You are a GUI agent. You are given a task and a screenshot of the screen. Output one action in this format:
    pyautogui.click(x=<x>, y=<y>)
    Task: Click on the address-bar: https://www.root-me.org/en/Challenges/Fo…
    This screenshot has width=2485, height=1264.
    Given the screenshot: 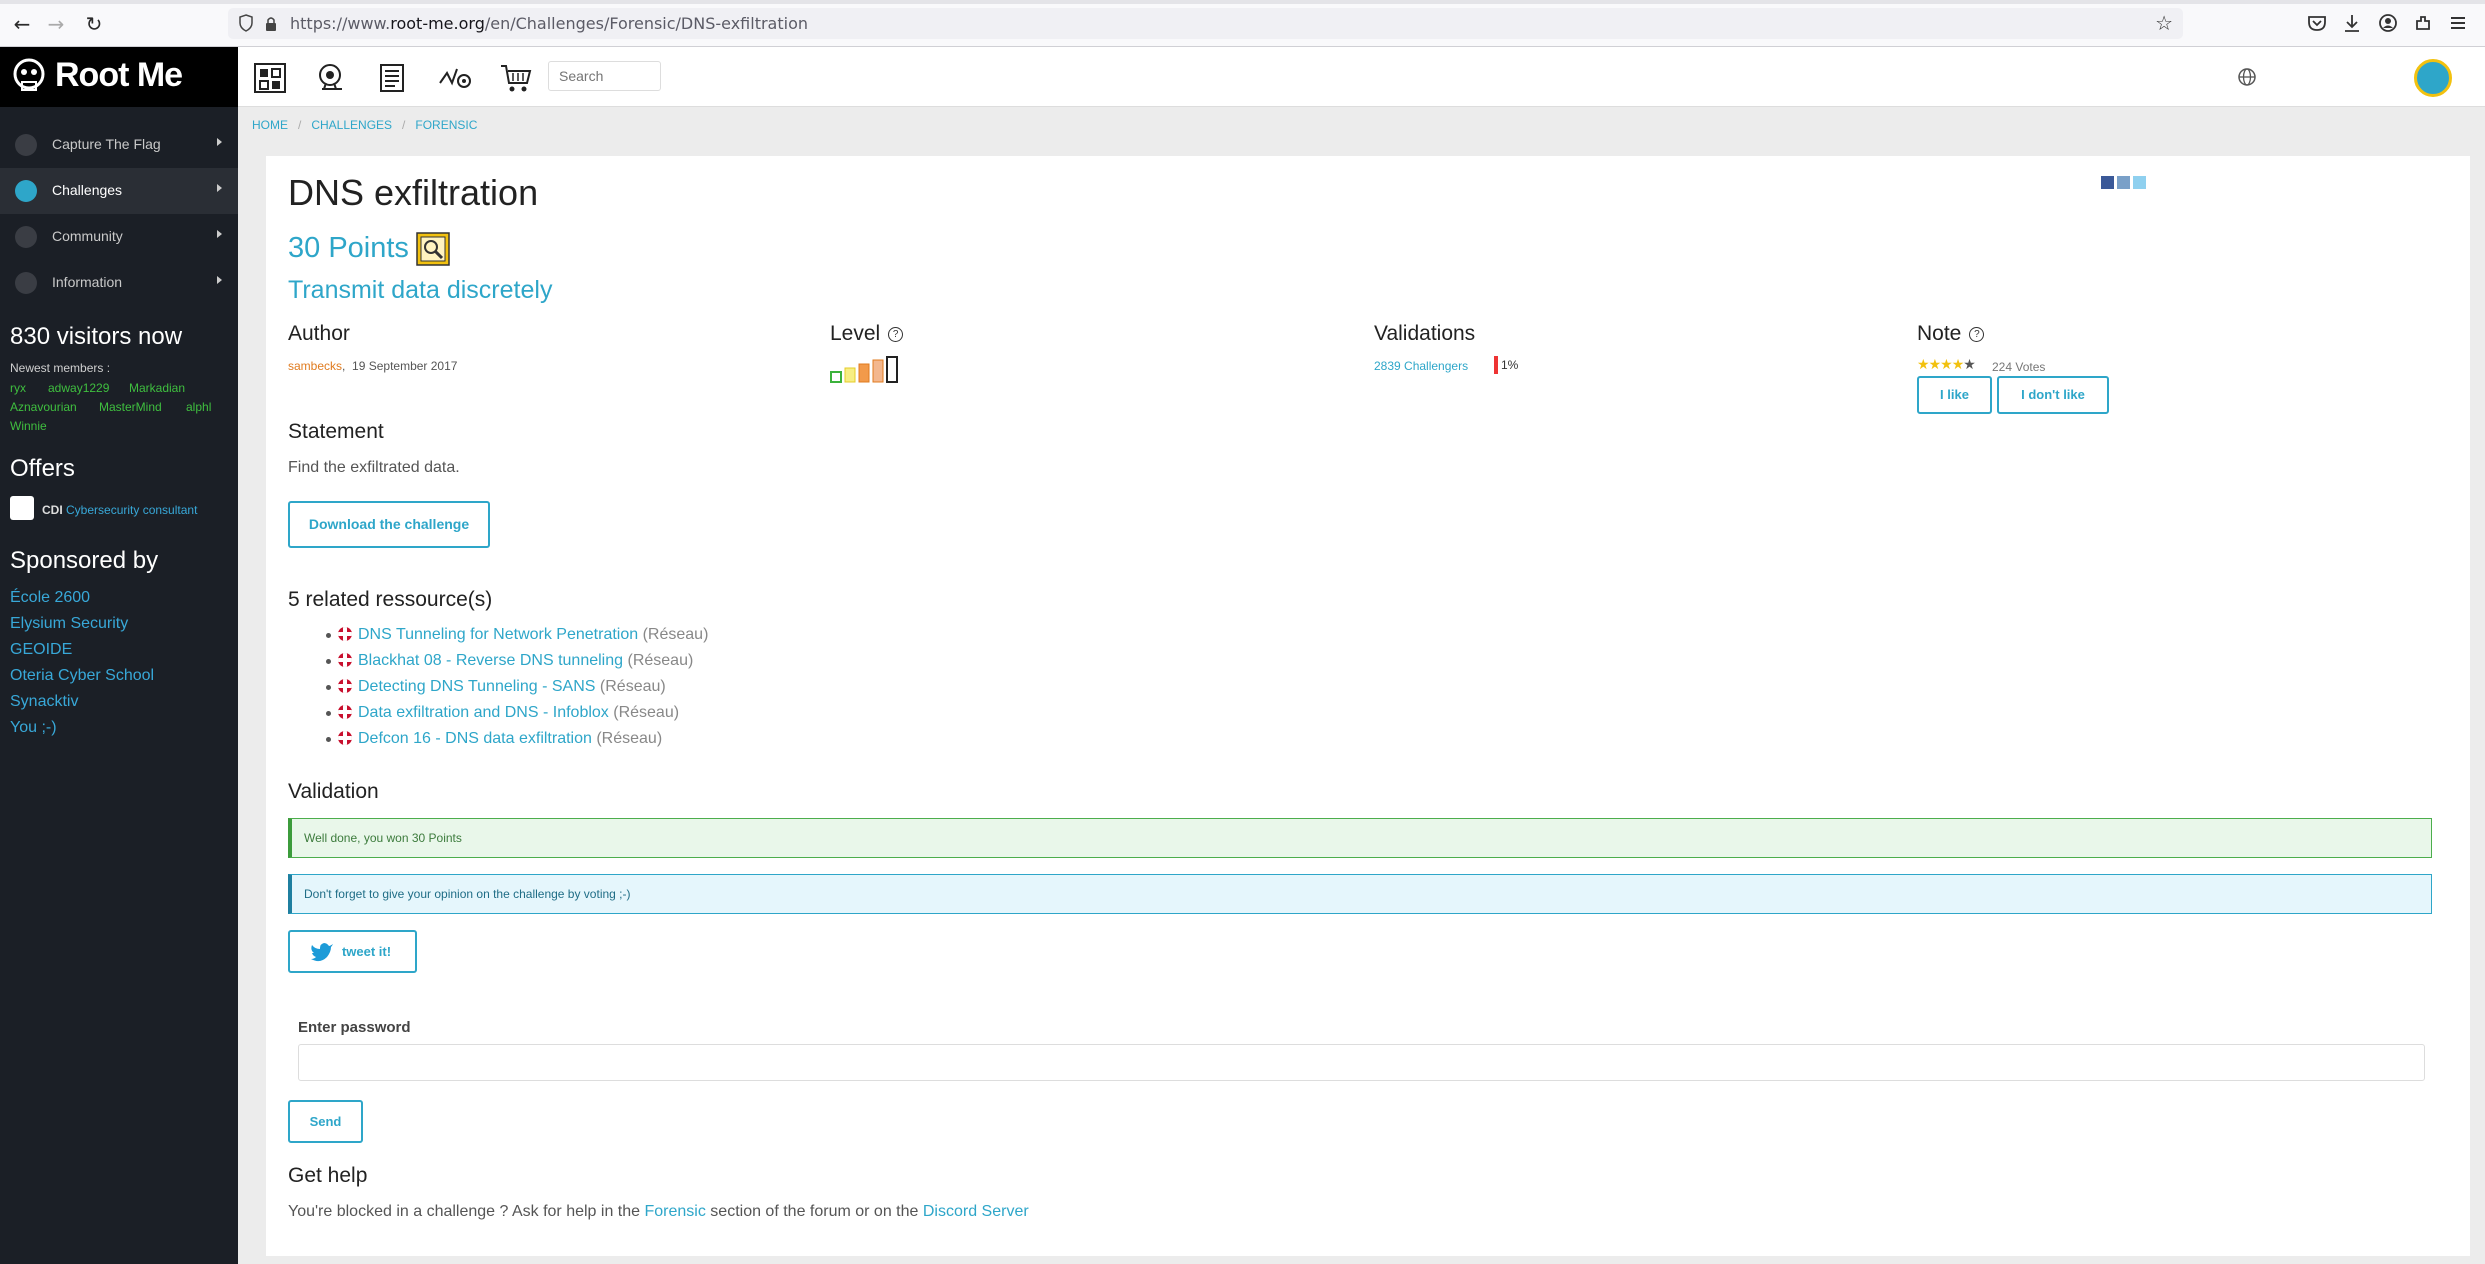 What is the action you would take?
    pyautogui.click(x=1205, y=23)
    